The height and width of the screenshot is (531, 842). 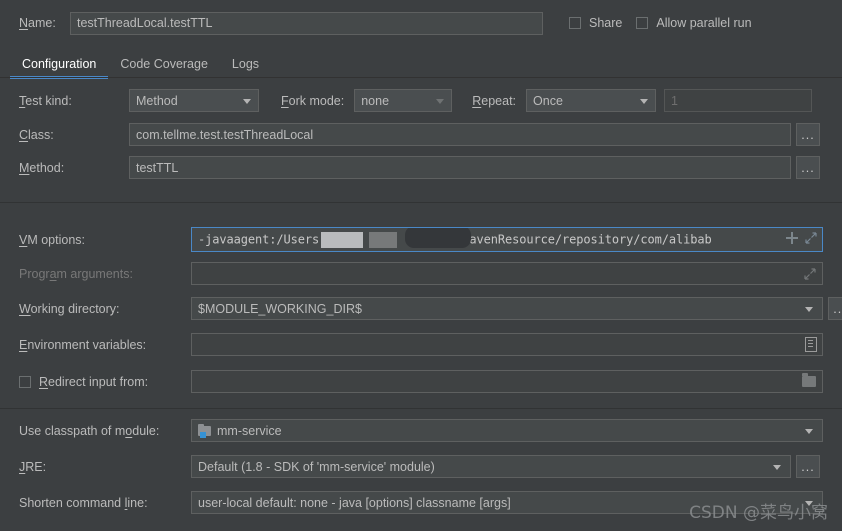 What do you see at coordinates (306, 23) in the screenshot?
I see `name-input: testThreadLocal.testTTL` at bounding box center [306, 23].